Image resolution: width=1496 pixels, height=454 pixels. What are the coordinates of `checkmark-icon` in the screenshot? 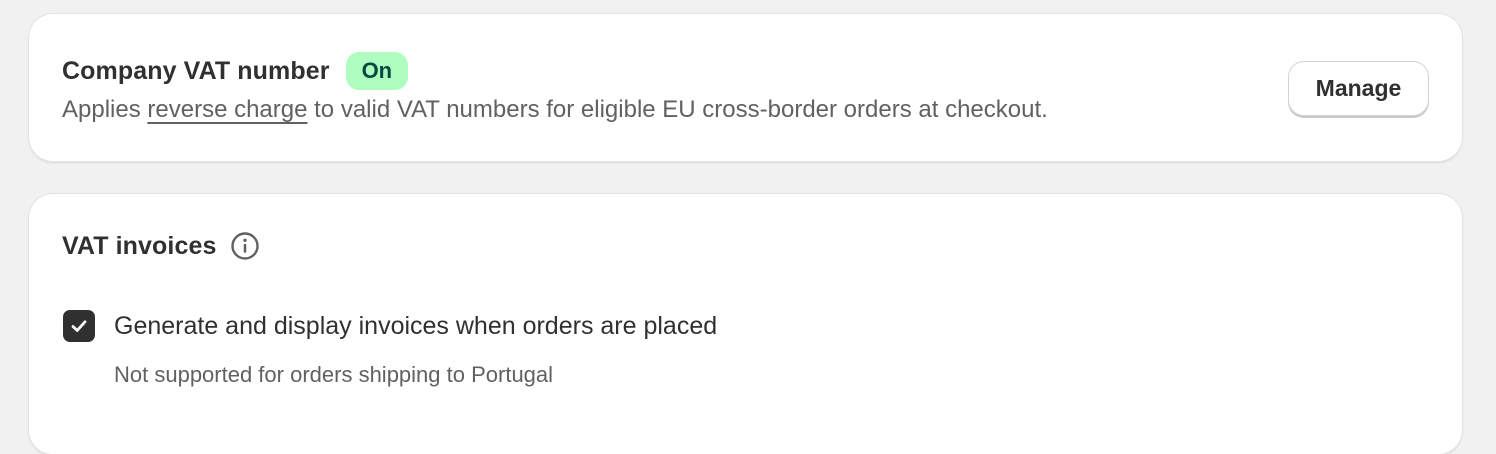 It's located at (79, 326).